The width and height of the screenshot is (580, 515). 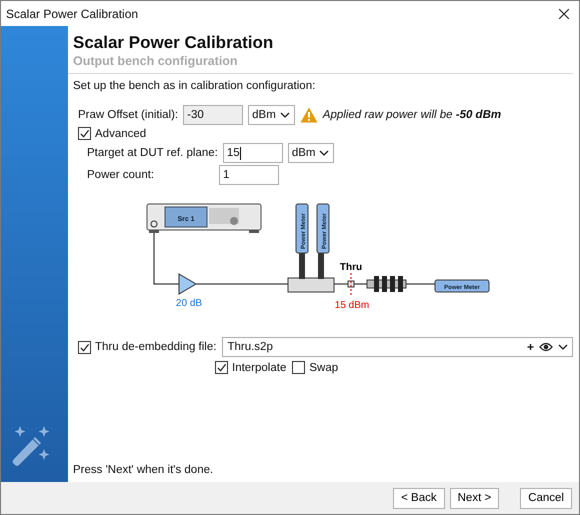 I want to click on close-icon, so click(x=564, y=13).